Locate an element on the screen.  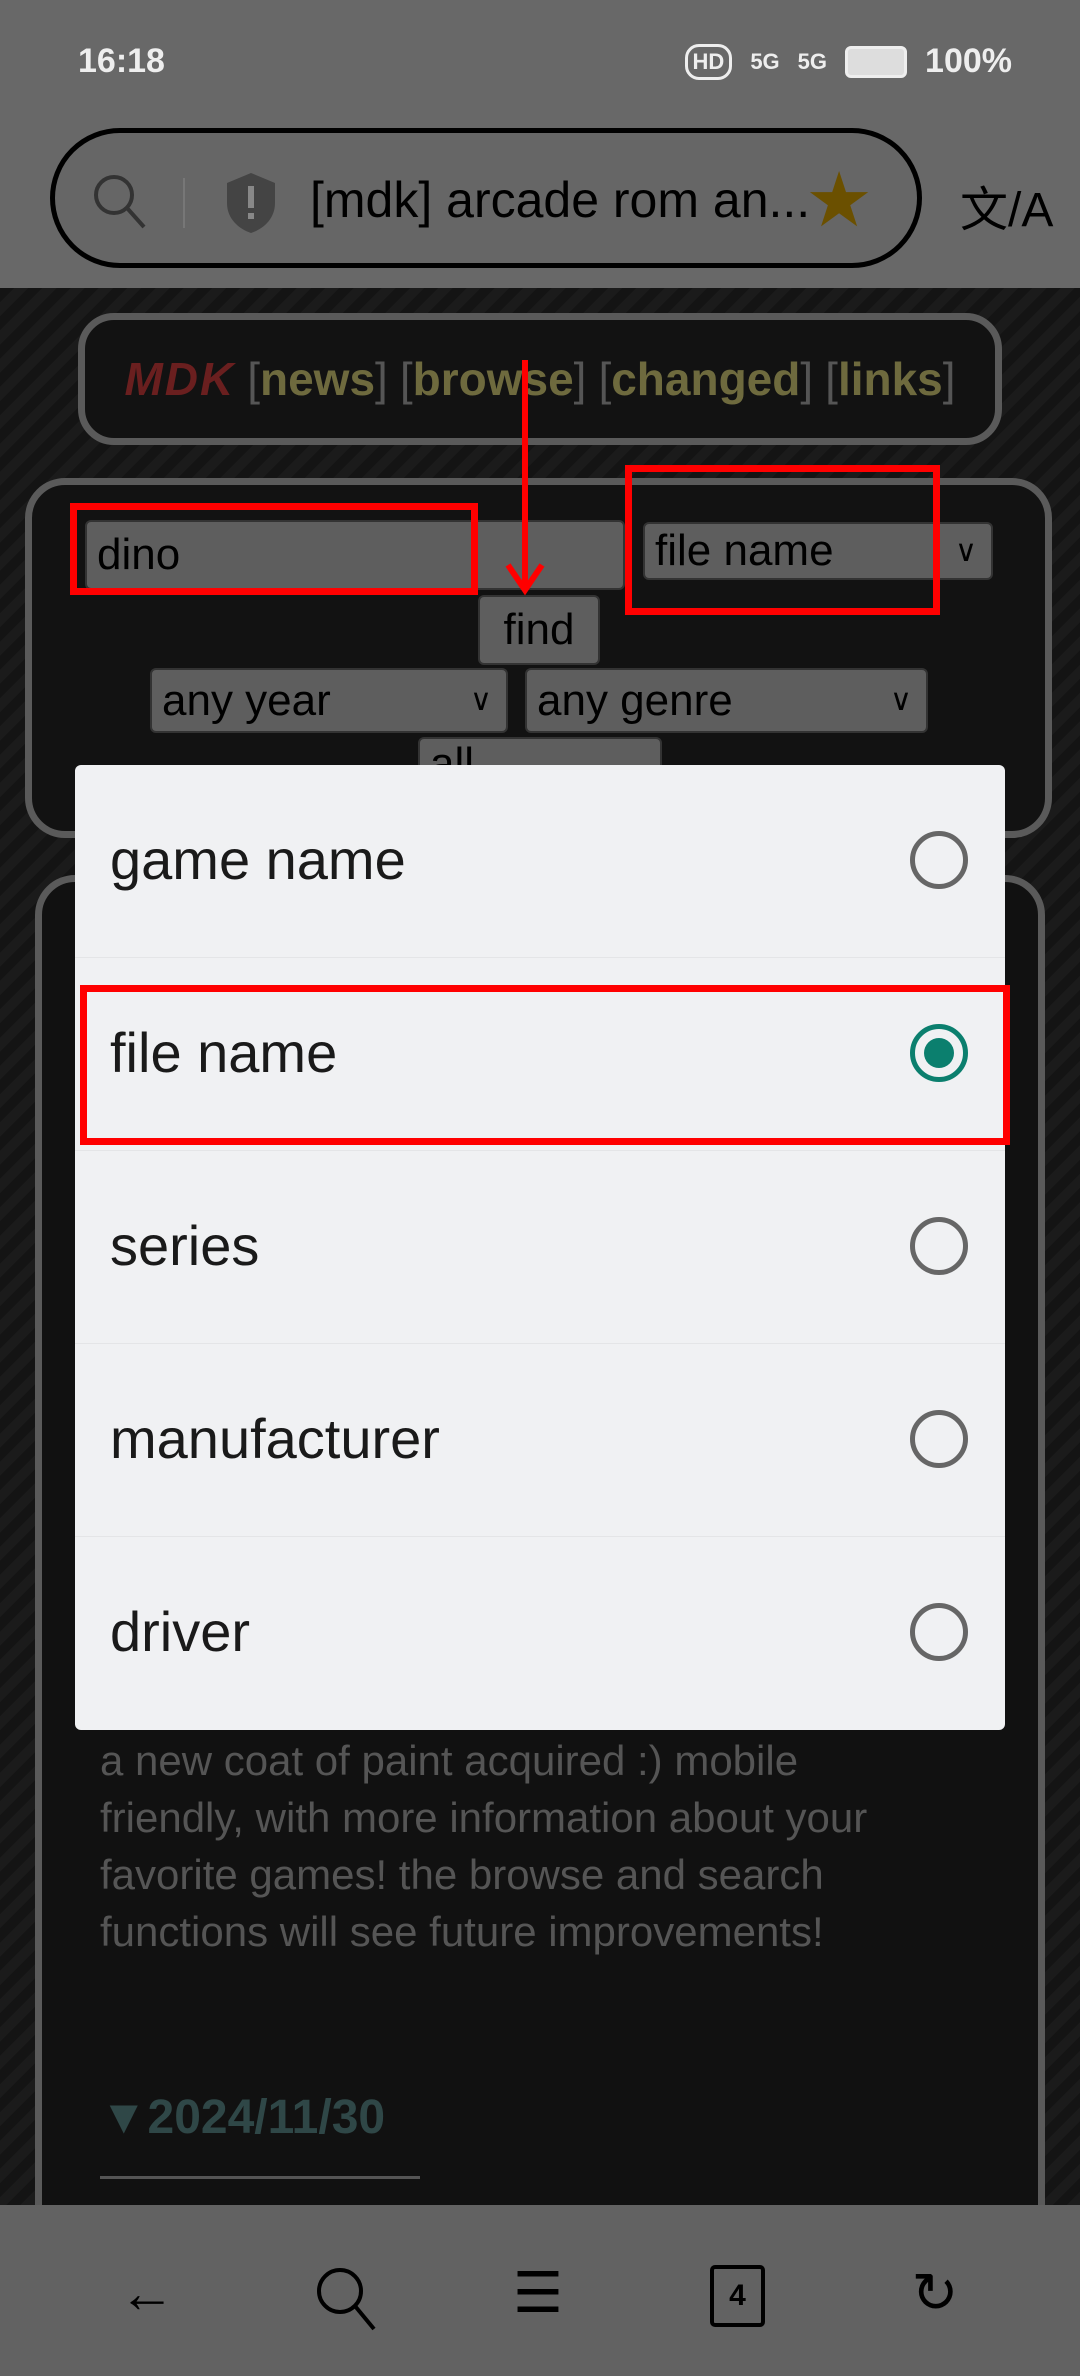
option-label: manufacturer is located at coordinates (275, 1438).